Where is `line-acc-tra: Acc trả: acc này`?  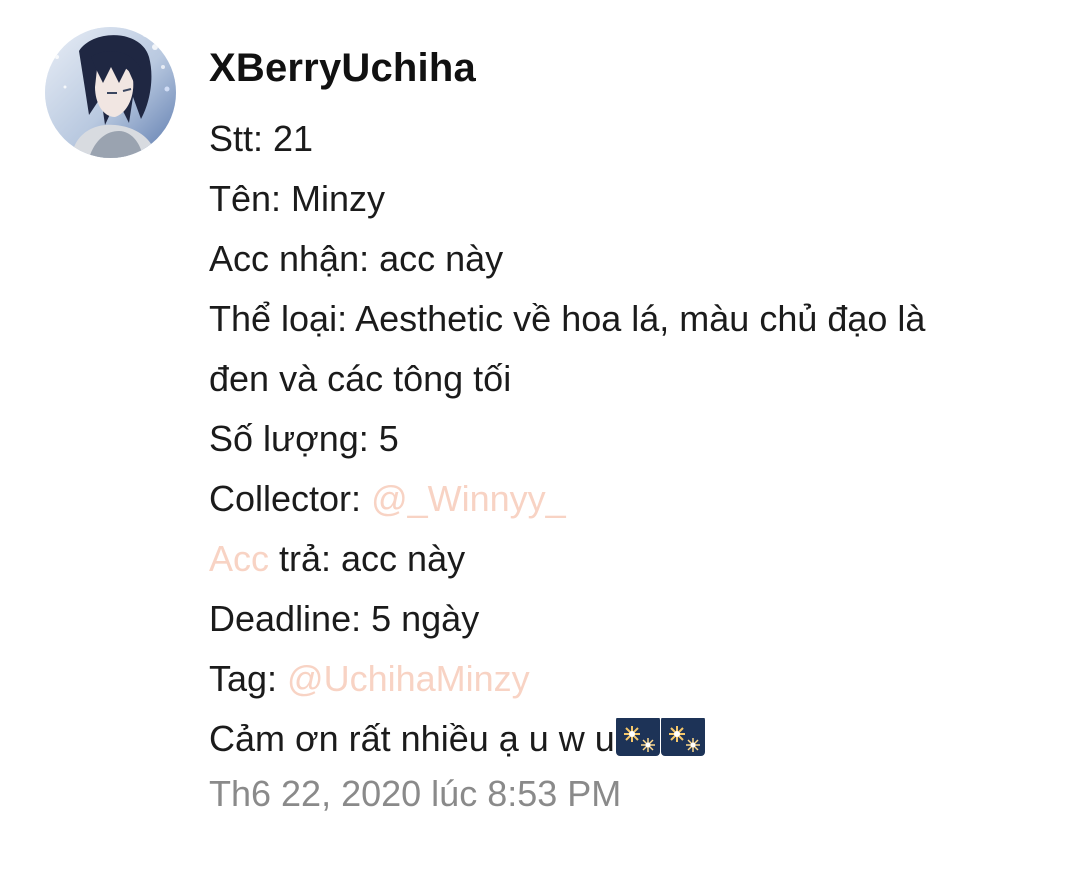 line-acc-tra: Acc trả: acc này is located at coordinates (629, 559).